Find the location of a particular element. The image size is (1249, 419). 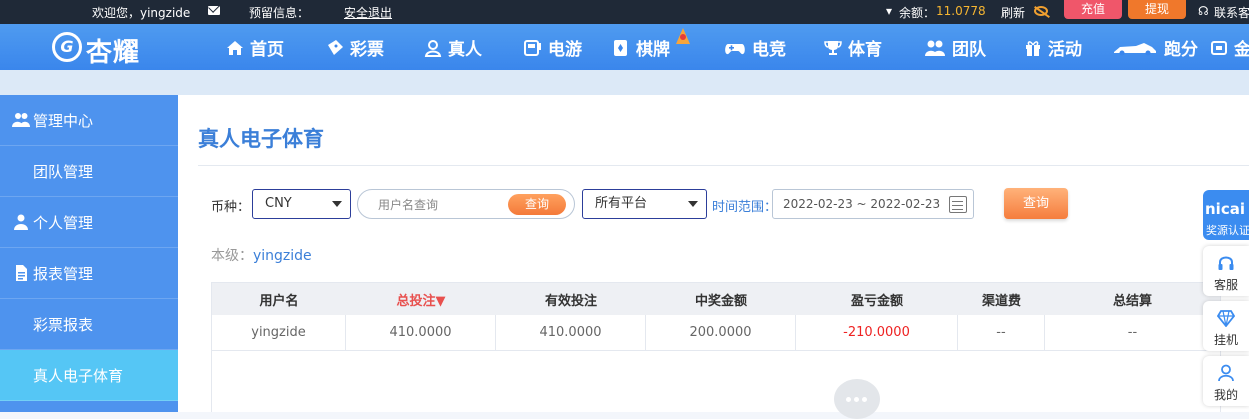

search-button: 查询 is located at coordinates (1036, 203).